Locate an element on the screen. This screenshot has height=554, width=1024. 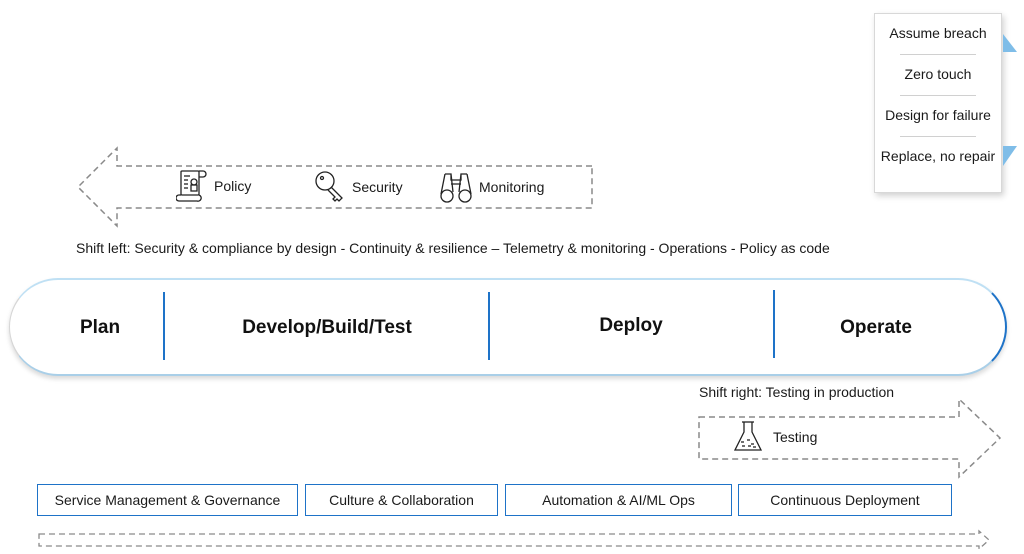
principle-item: Zero touch is located at coordinates (938, 74).